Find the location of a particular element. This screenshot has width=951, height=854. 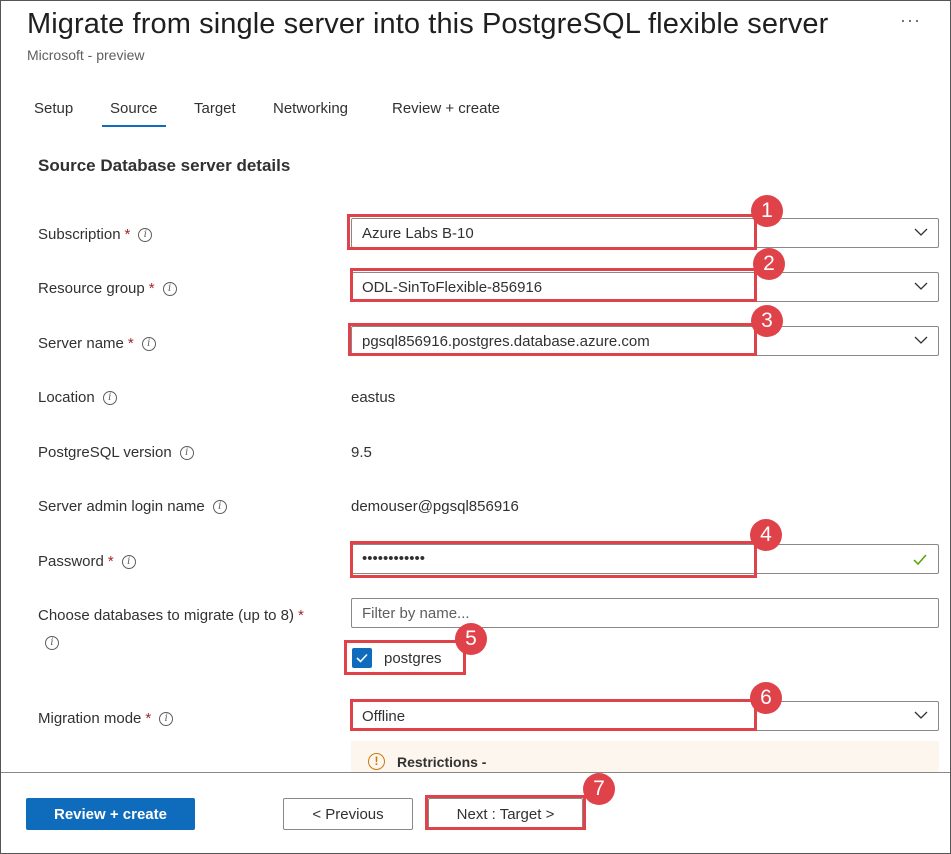

database-filter-input is located at coordinates (645, 613).